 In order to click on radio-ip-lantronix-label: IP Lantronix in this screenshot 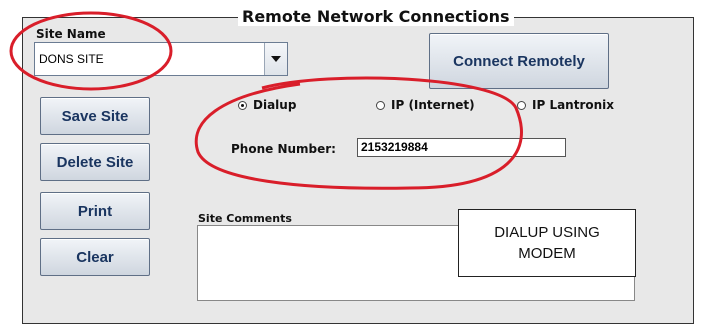, I will do `click(573, 105)`.